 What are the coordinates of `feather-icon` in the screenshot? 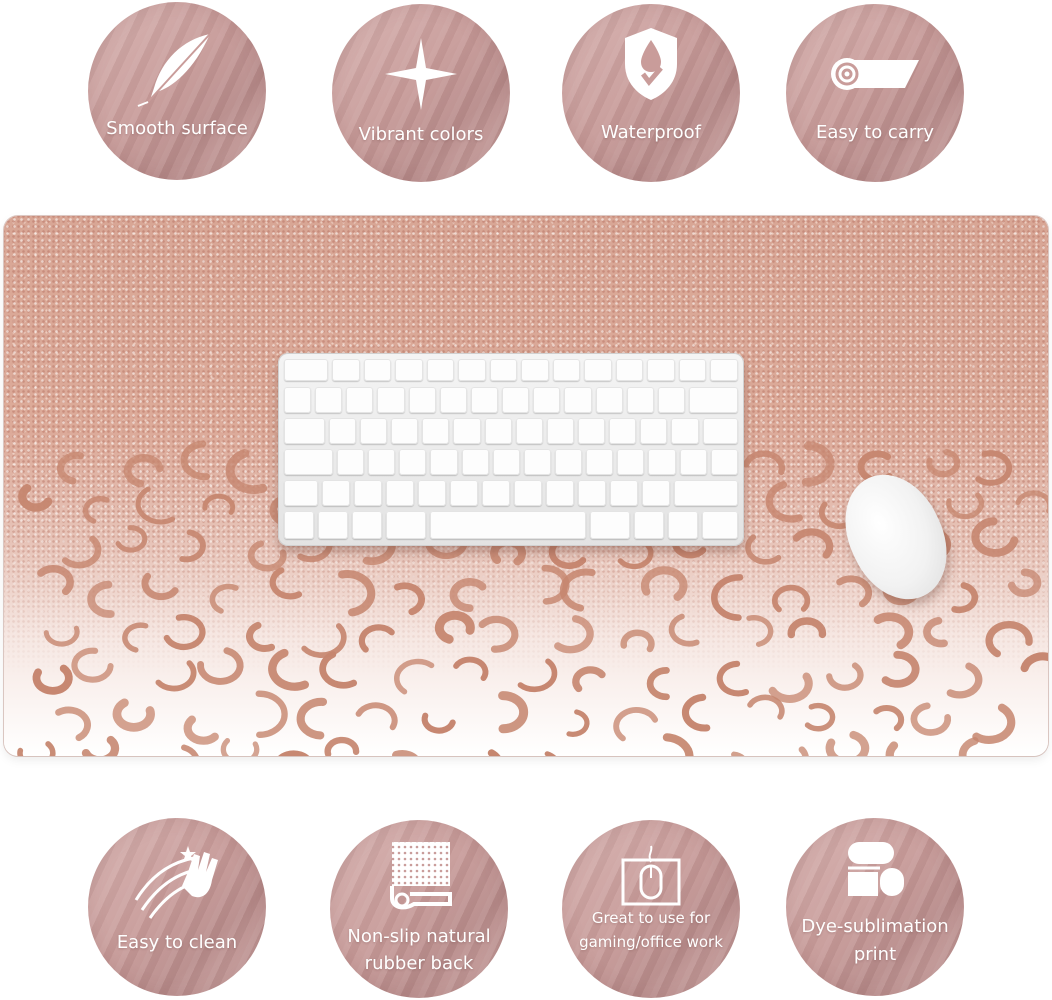 It's located at (177, 71).